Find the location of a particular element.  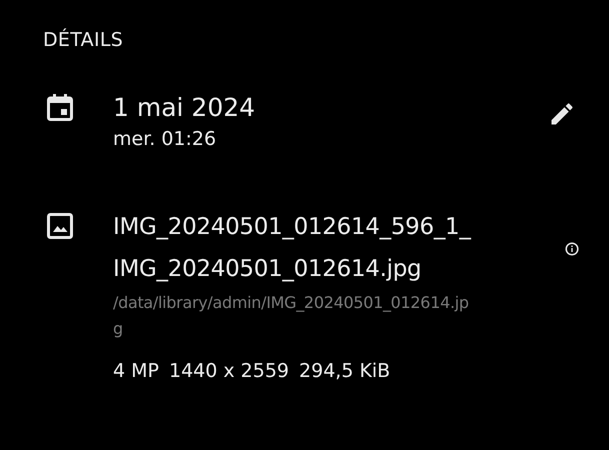

file-path: /data/library/admin/IMG_20240501_012614.jp g is located at coordinates (291, 316).